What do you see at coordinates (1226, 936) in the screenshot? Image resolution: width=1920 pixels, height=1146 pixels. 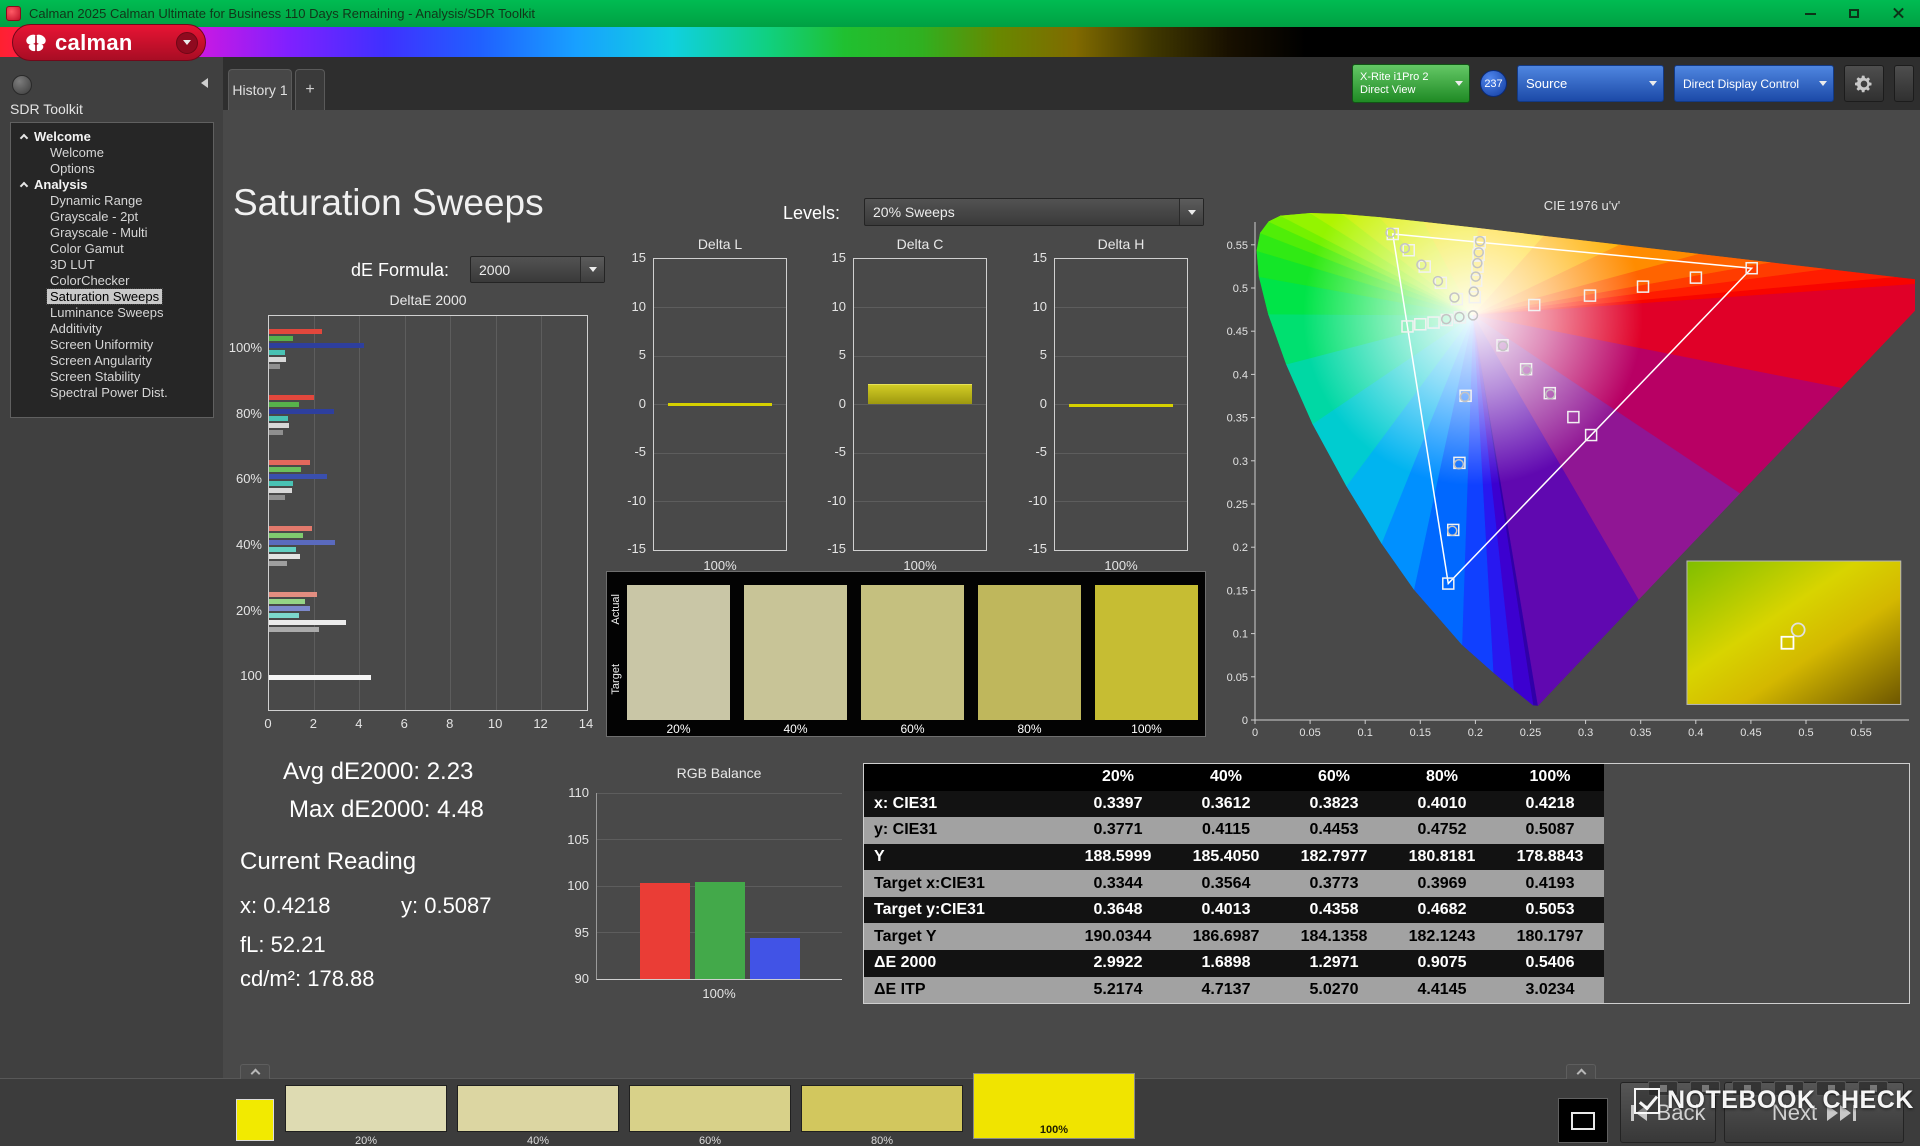 I see `value-cell: 186.6987` at bounding box center [1226, 936].